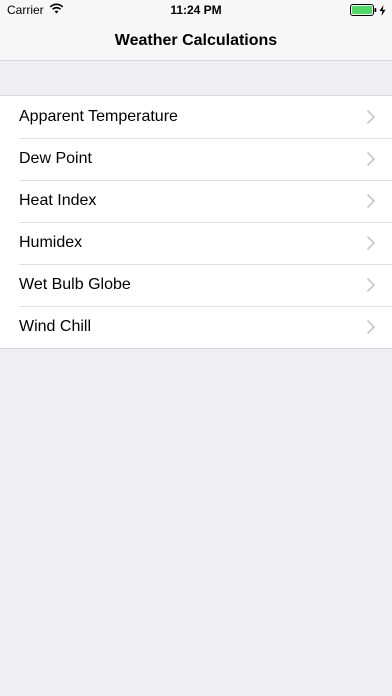 This screenshot has width=392, height=696. I want to click on status-time: 11:24 PM, so click(196, 10).